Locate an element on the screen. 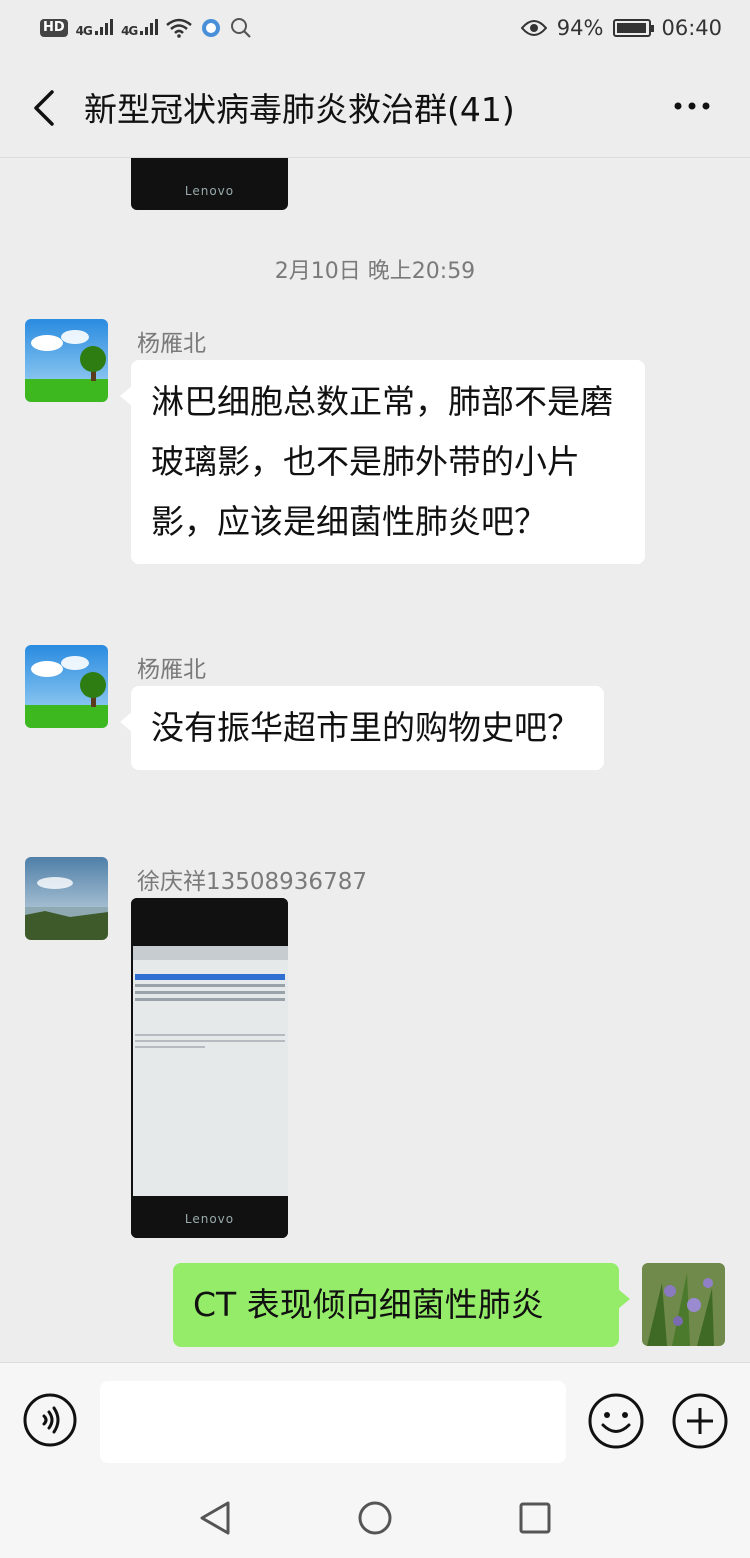 Image resolution: width=750 pixels, height=1558 pixels. timestamp: 2月10日 晚上20:59 is located at coordinates (375, 271).